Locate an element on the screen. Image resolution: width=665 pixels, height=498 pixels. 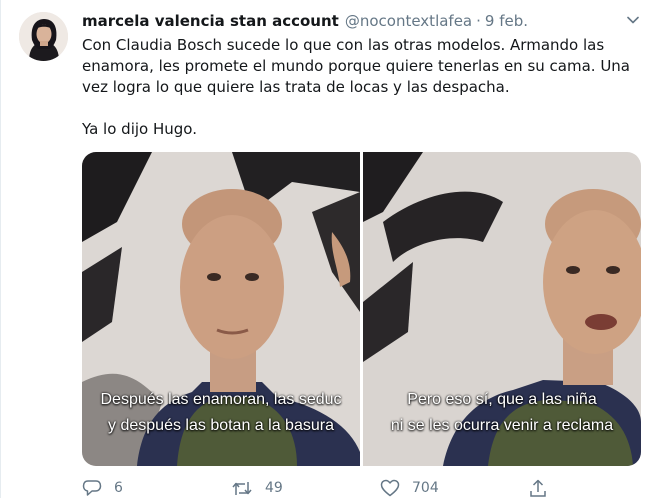
tweet-actions: 6 49 704 is located at coordinates (362, 488).